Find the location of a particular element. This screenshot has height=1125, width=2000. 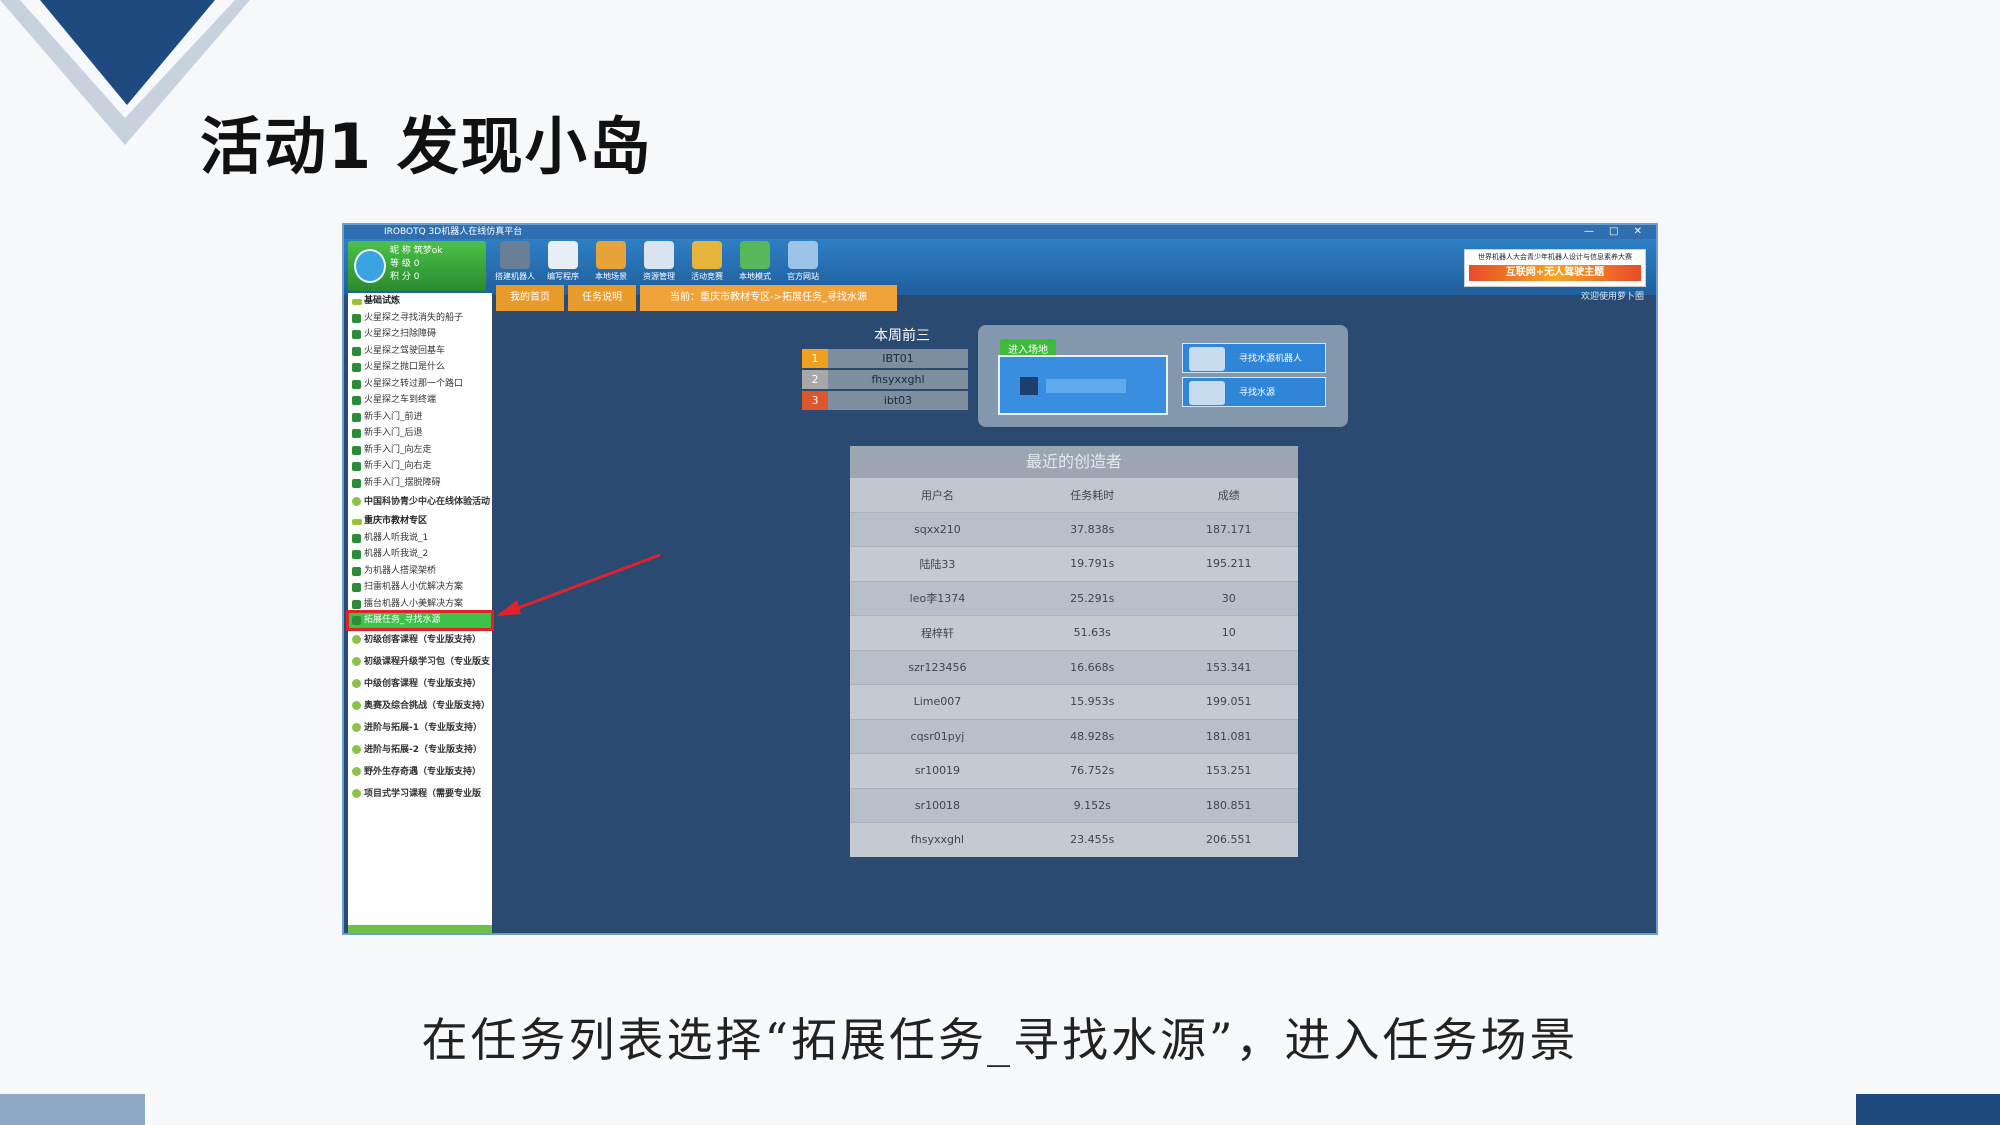

ranking-row: 2 fhsyxxghl is located at coordinates (885, 379).